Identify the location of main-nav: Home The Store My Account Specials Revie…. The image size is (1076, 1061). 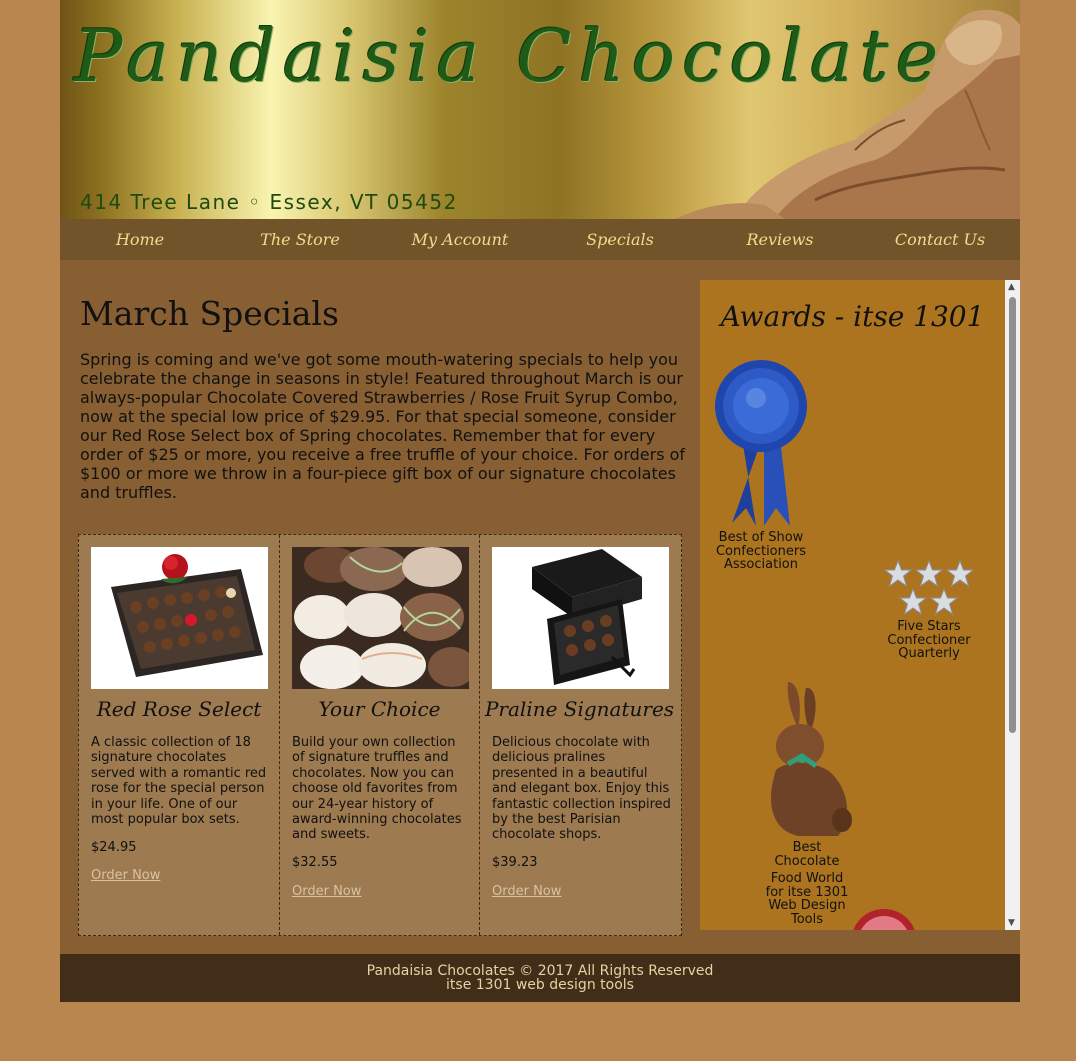
(540, 239).